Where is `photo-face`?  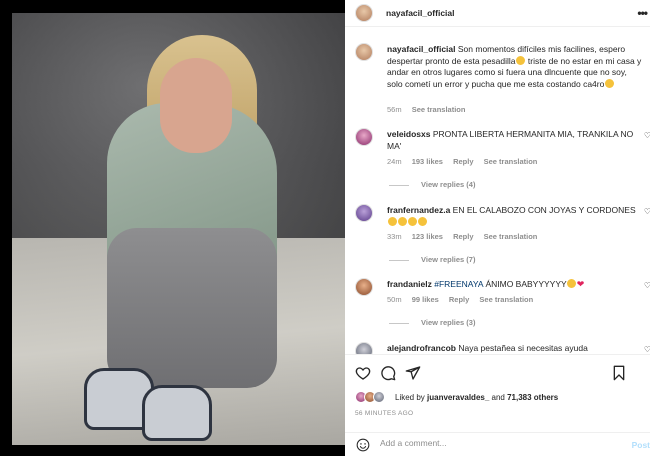
photo-face is located at coordinates (196, 105).